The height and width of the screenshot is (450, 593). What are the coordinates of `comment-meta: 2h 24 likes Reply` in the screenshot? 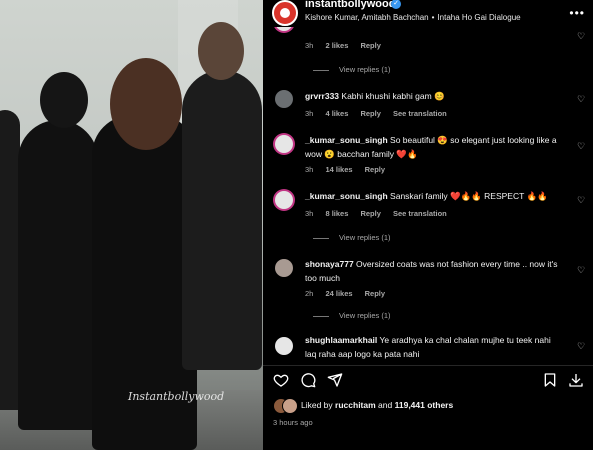 It's located at (350, 293).